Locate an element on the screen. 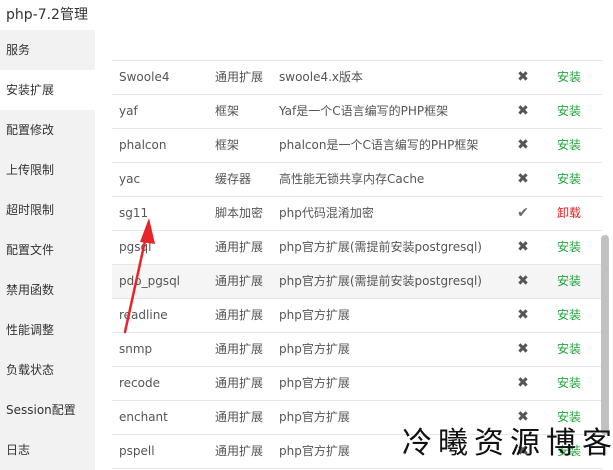  extension-name: snmp is located at coordinates (136, 349).